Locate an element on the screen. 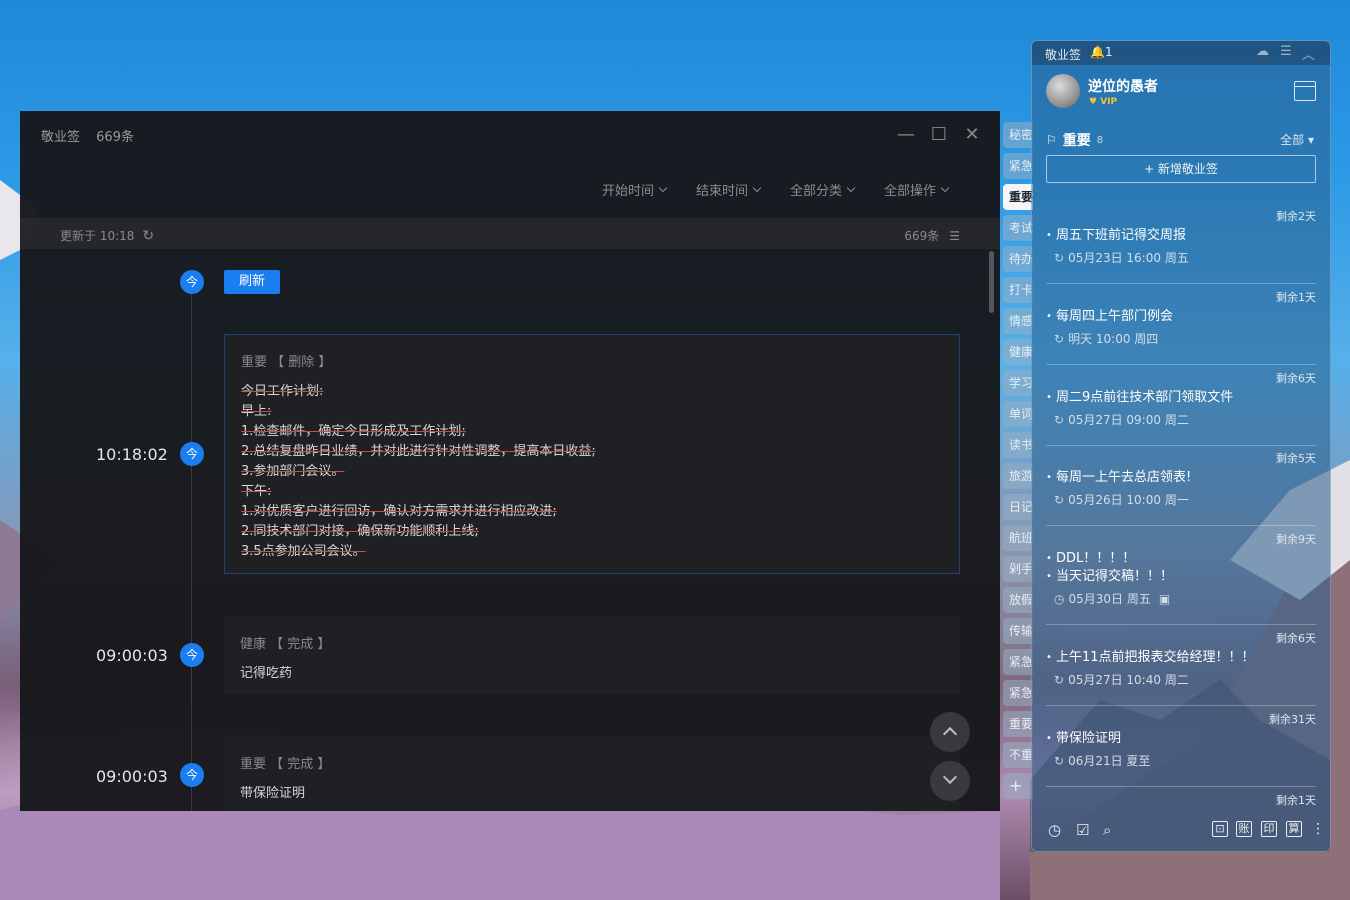 The height and width of the screenshot is (900, 1350). section-name: 重要 is located at coordinates (1076, 141).